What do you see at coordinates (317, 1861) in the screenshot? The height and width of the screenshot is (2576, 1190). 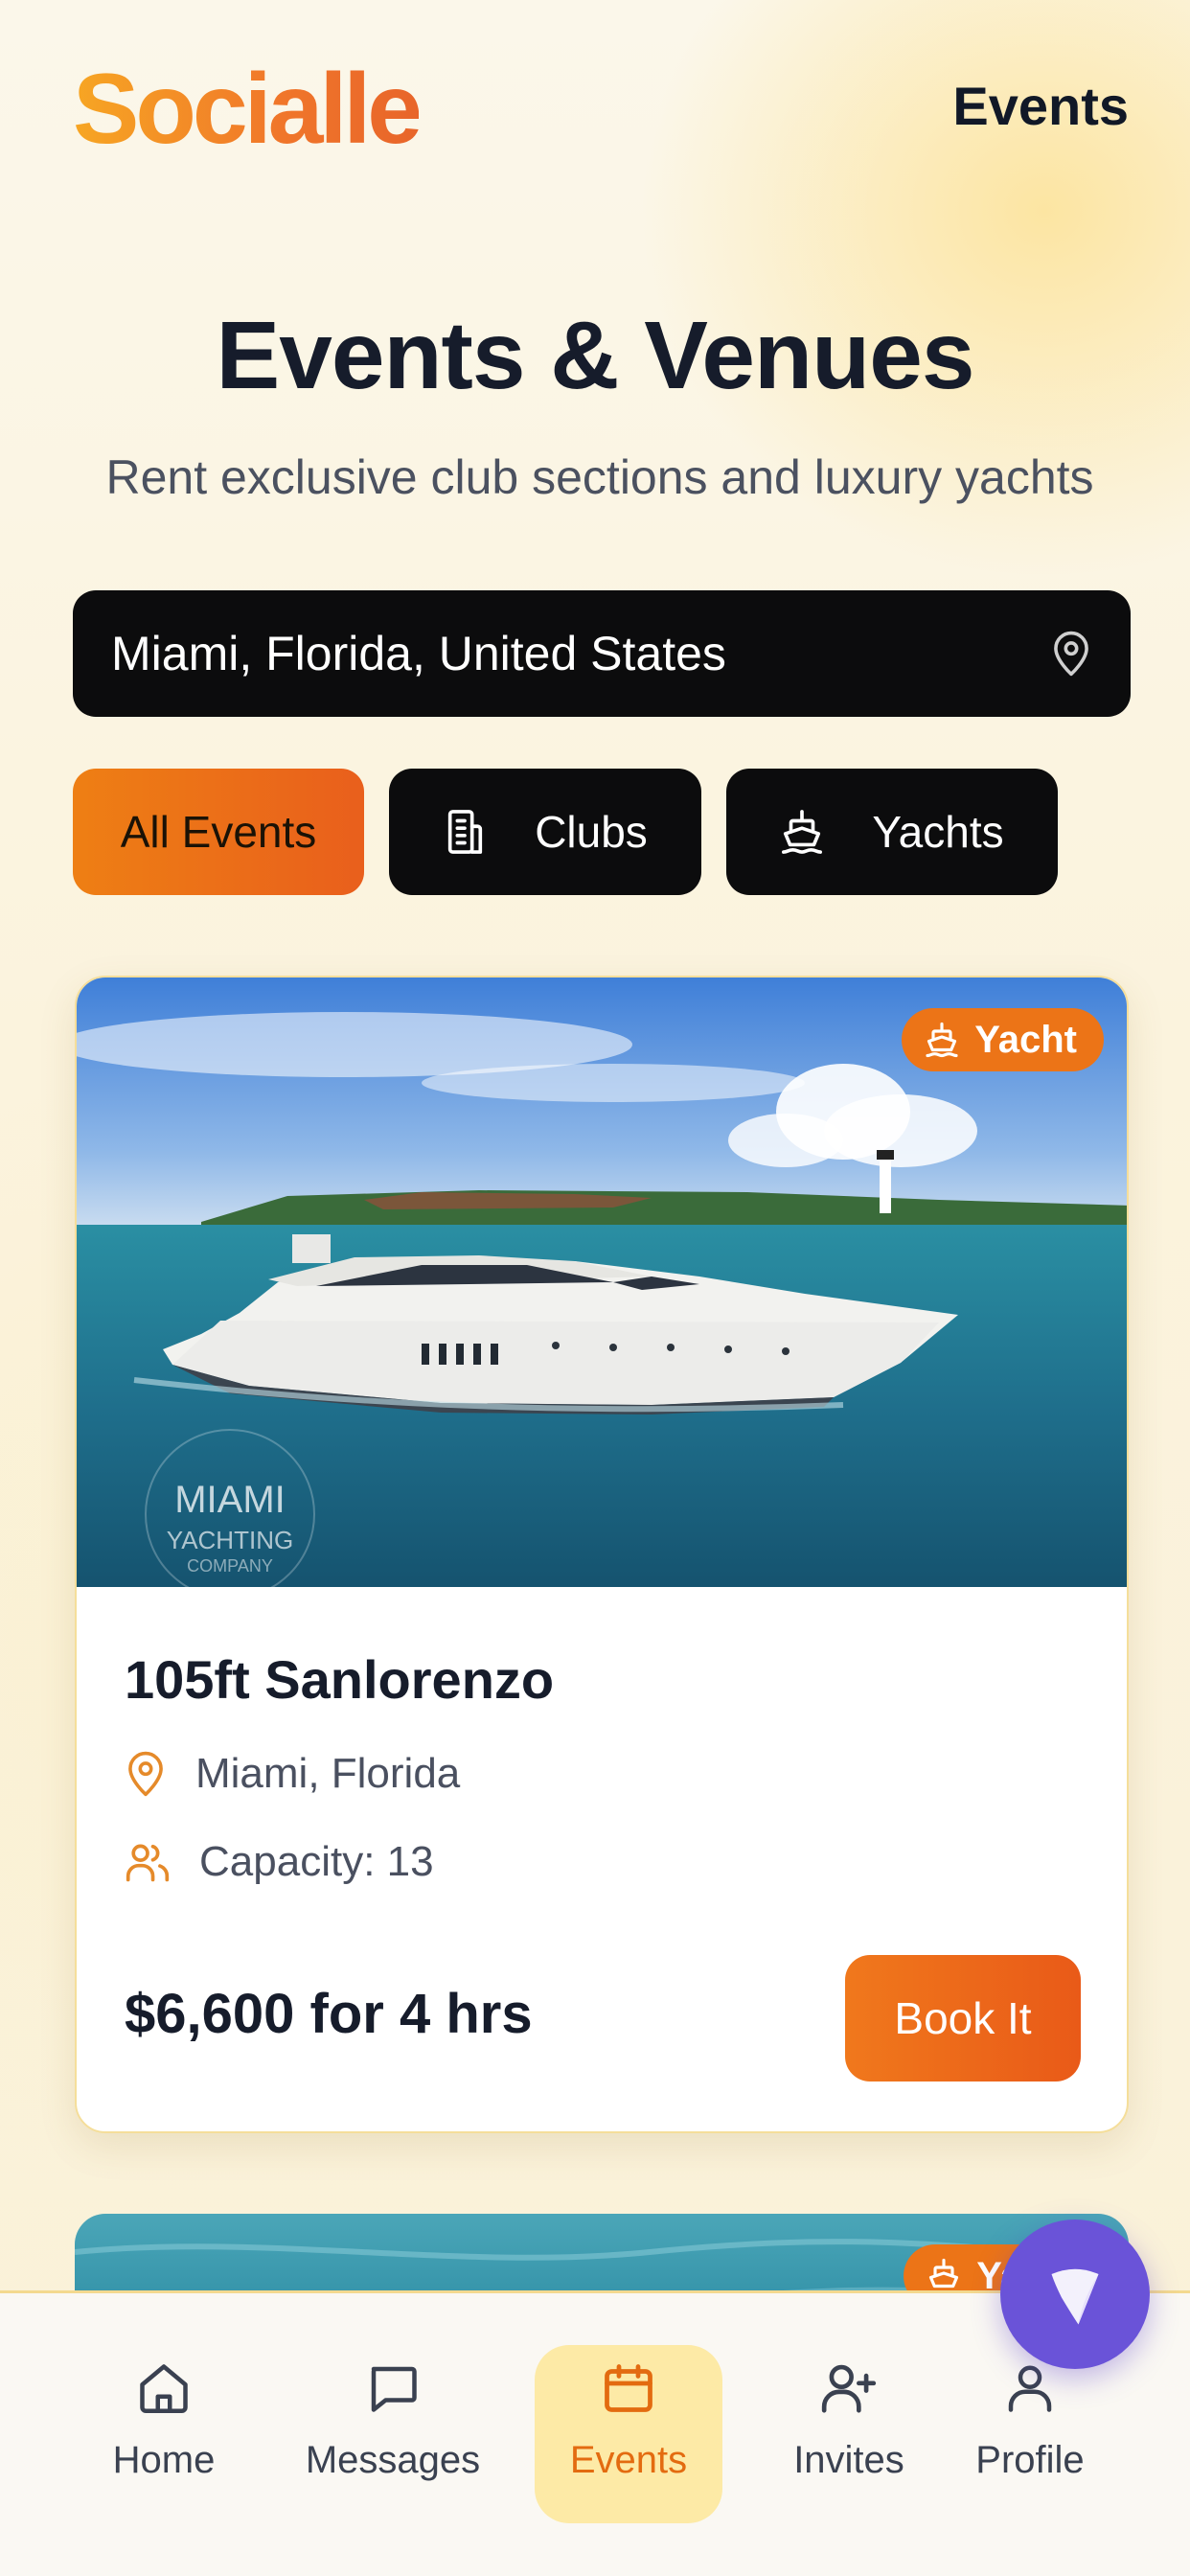 I see `listing-capacity-text: Capacity: 13` at bounding box center [317, 1861].